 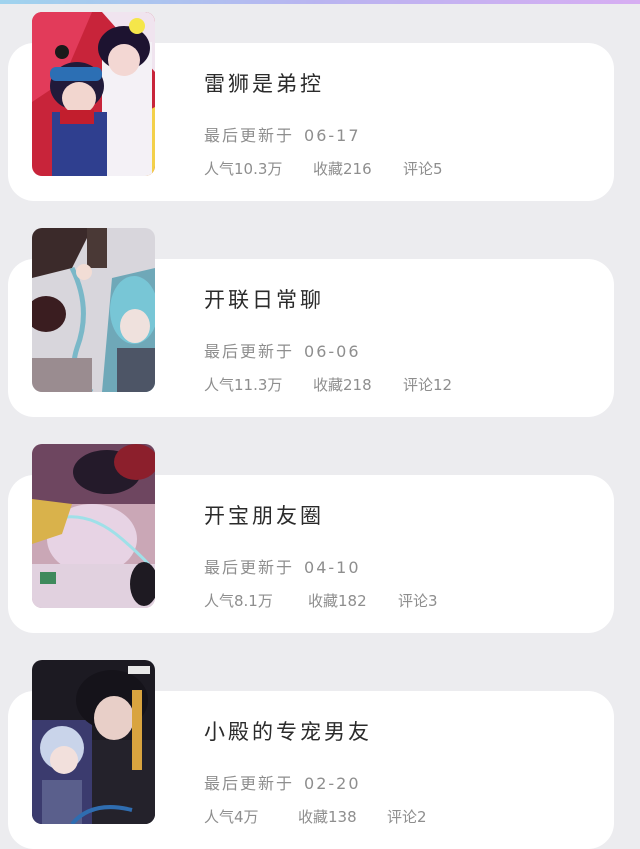 What do you see at coordinates (337, 601) in the screenshot?
I see `favorites-count: 收藏182` at bounding box center [337, 601].